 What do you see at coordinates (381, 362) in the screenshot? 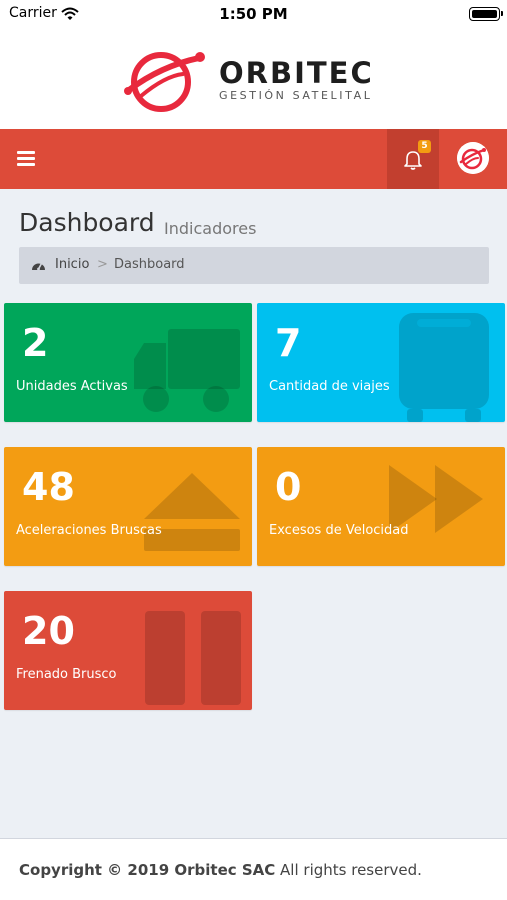
I see `box-cantidad-viajes: 7 Cantidad de viajes` at bounding box center [381, 362].